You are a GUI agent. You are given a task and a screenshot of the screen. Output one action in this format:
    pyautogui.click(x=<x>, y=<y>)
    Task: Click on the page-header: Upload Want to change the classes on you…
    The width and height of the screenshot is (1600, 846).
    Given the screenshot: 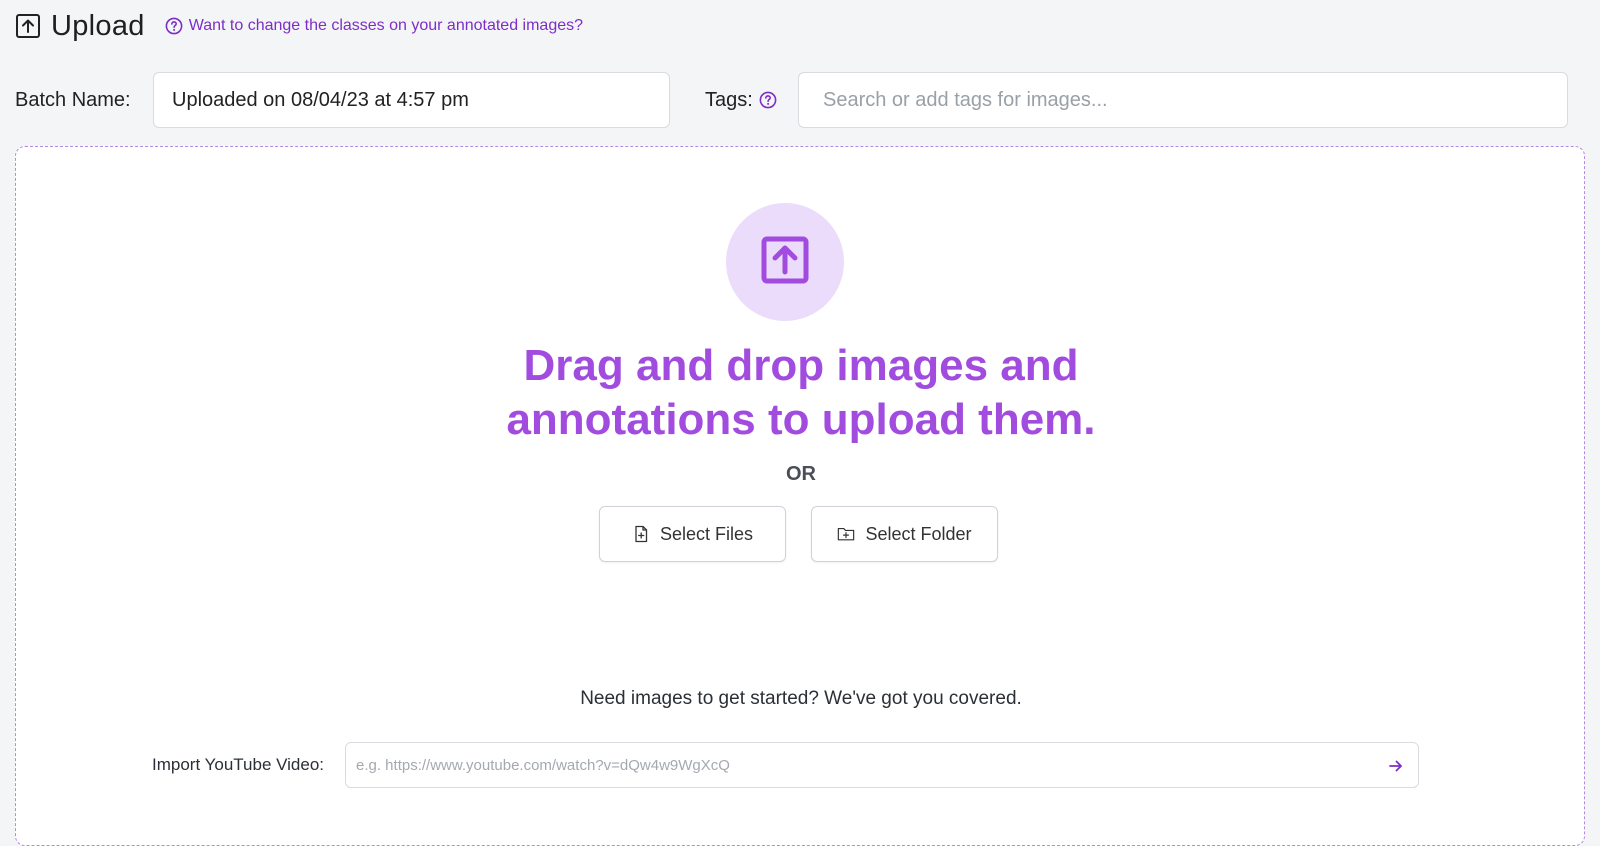 What is the action you would take?
    pyautogui.click(x=299, y=26)
    